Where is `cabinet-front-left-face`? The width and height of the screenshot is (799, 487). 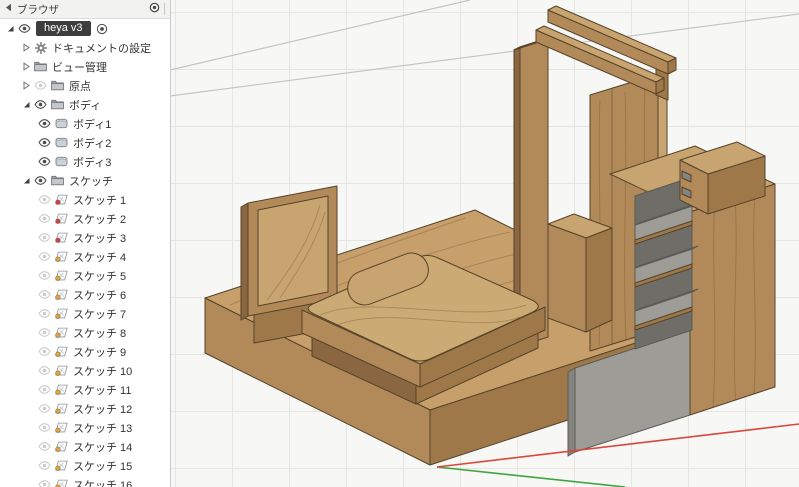
cabinet-front-left-face is located at coordinates (567, 278).